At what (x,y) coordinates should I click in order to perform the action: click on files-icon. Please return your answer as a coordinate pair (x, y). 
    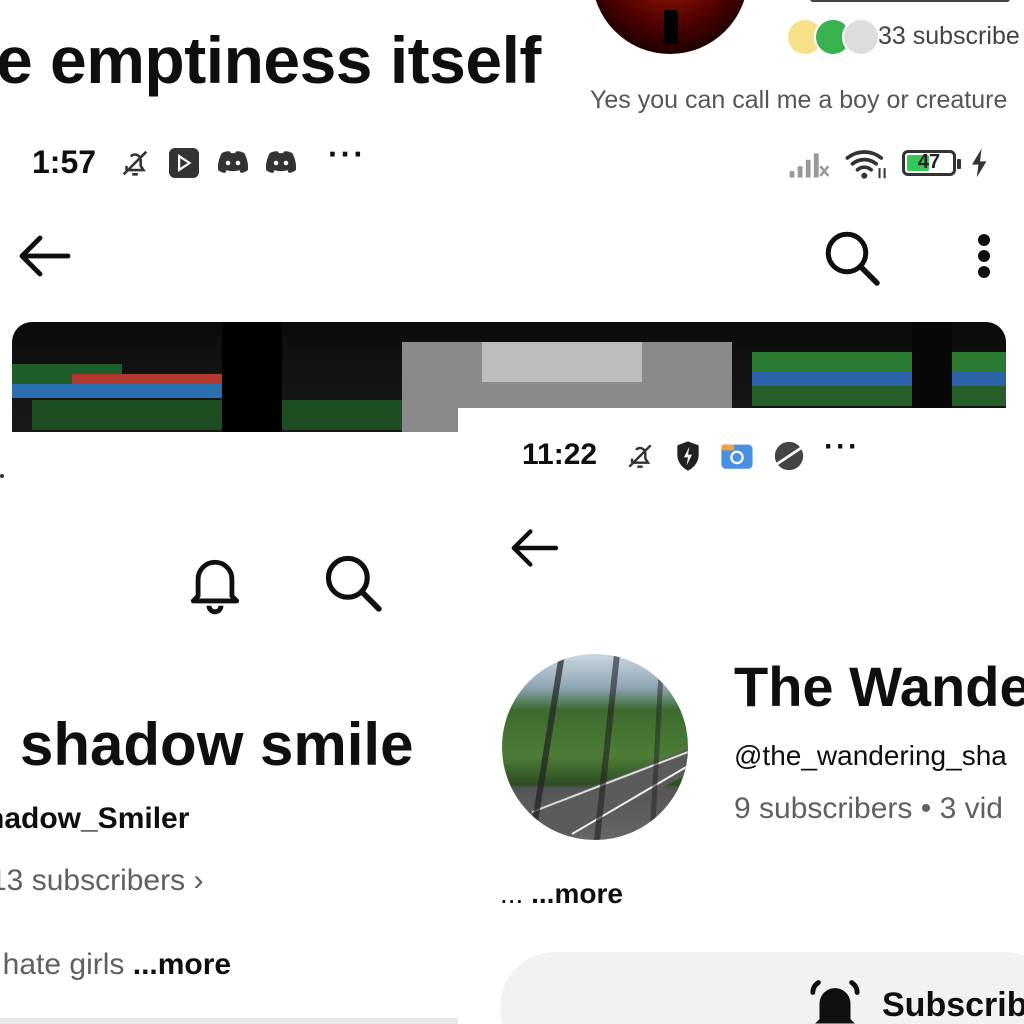
    Looking at the image, I should click on (737, 456).